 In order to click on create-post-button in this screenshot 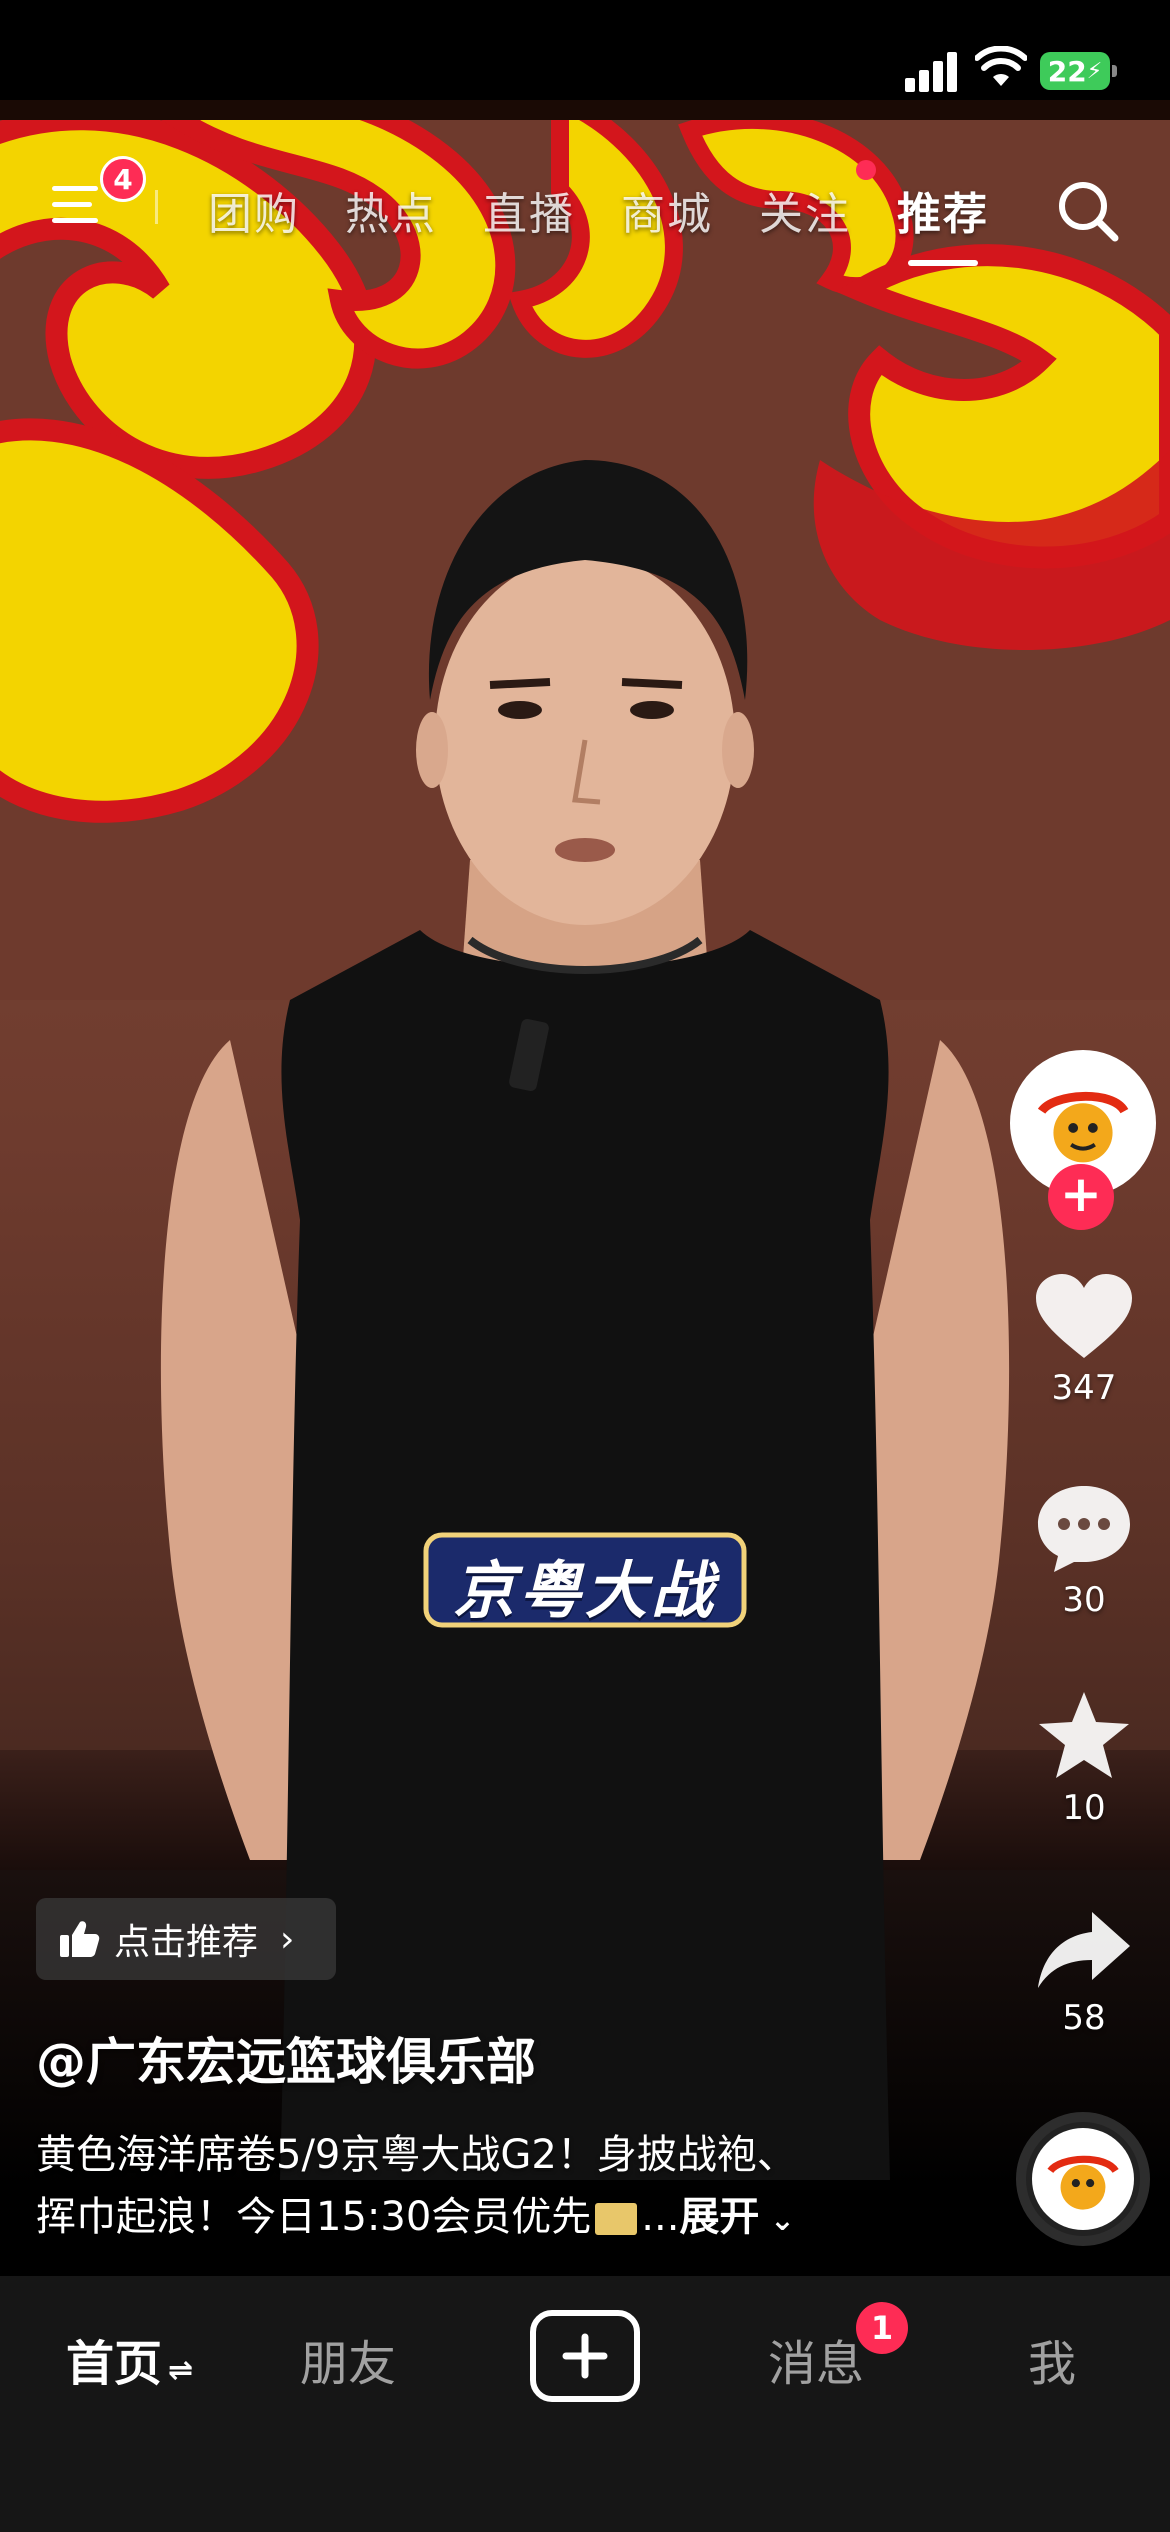, I will do `click(585, 2356)`.